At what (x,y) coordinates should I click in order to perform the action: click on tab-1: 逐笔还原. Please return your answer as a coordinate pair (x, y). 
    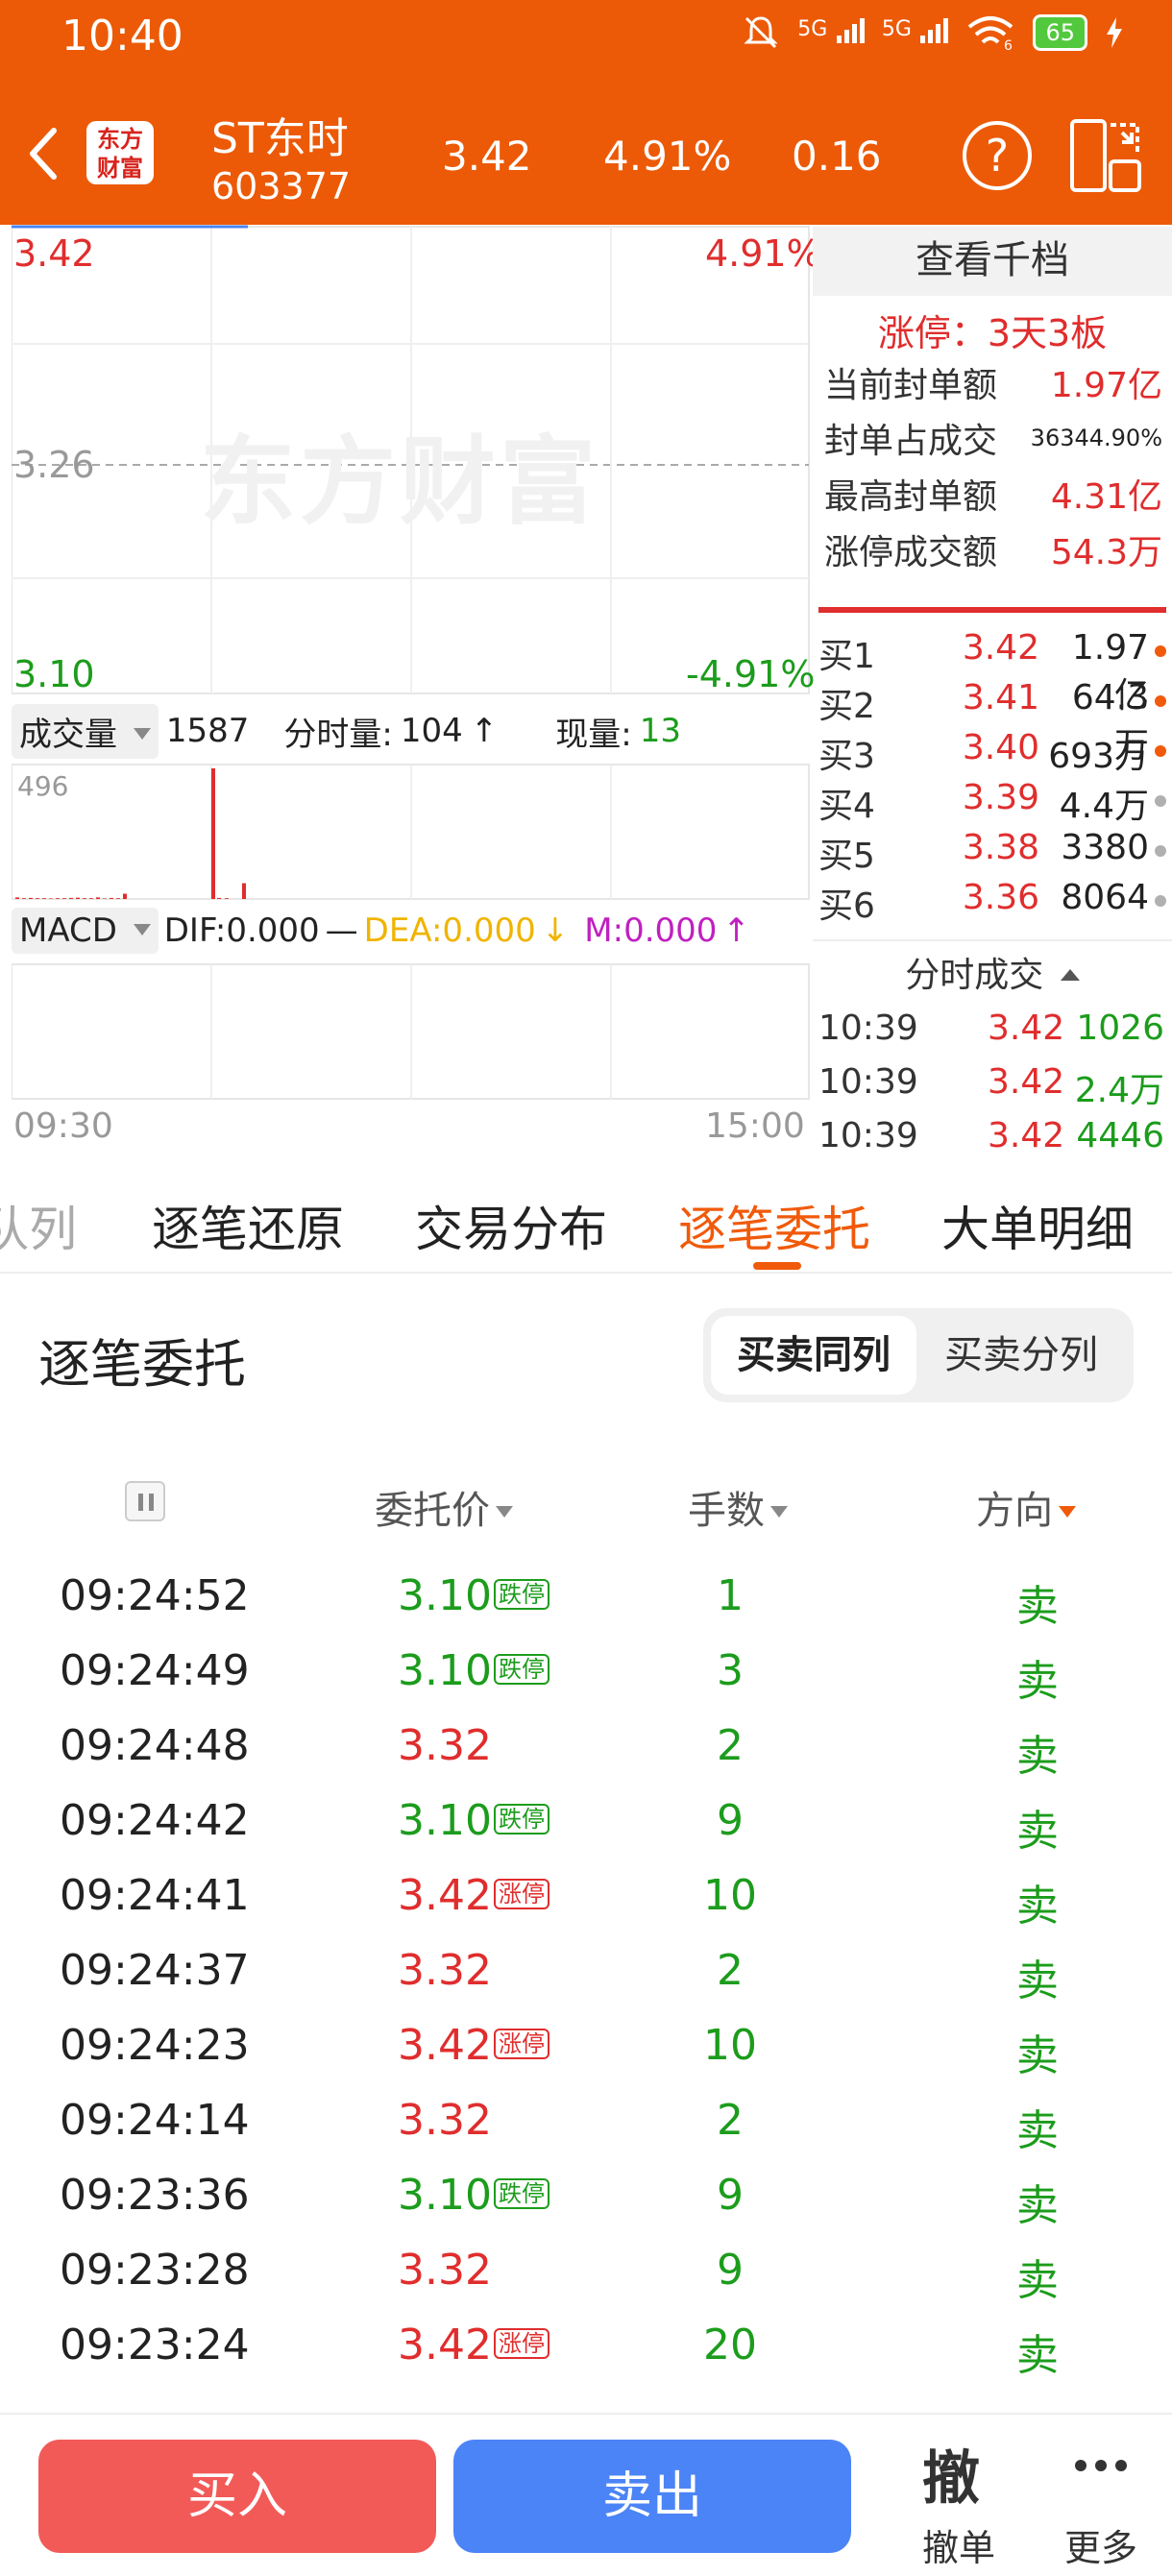
    Looking at the image, I should click on (248, 1225).